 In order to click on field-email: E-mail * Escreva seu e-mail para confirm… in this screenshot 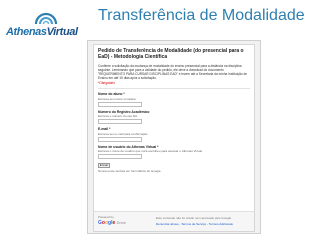, I will do `click(174, 134)`.